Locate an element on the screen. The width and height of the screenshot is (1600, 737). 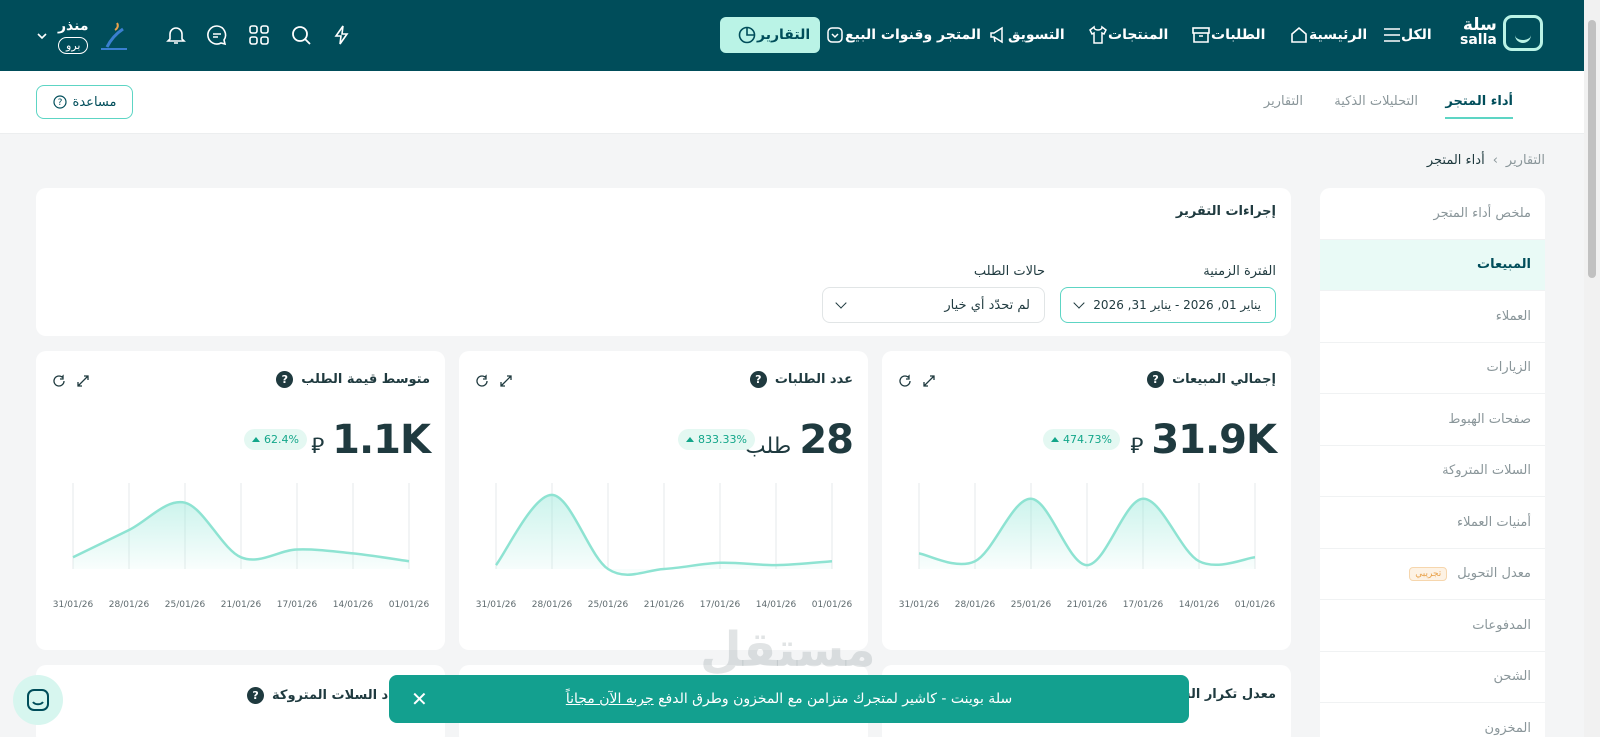
order-status-placeholder: لم تحدّد أي خيار is located at coordinates (987, 305).